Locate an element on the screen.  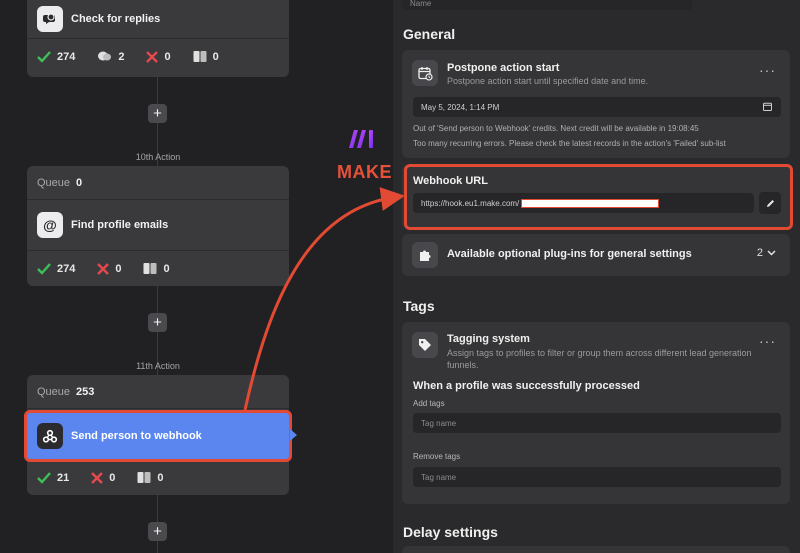
annotation-arrow is located at coordinates (324, 299).